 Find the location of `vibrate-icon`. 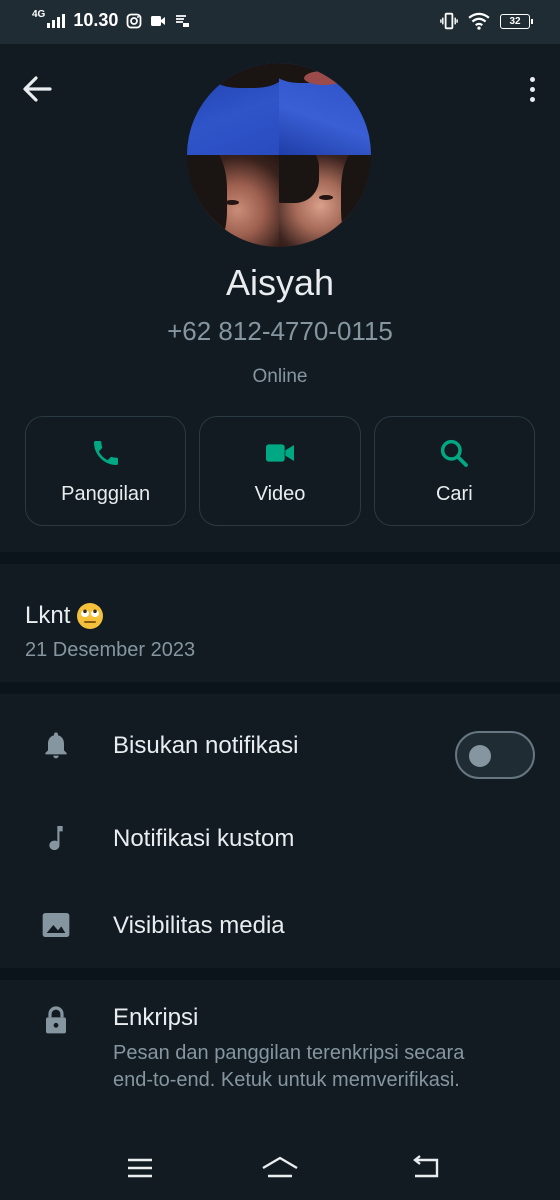

vibrate-icon is located at coordinates (449, 21).